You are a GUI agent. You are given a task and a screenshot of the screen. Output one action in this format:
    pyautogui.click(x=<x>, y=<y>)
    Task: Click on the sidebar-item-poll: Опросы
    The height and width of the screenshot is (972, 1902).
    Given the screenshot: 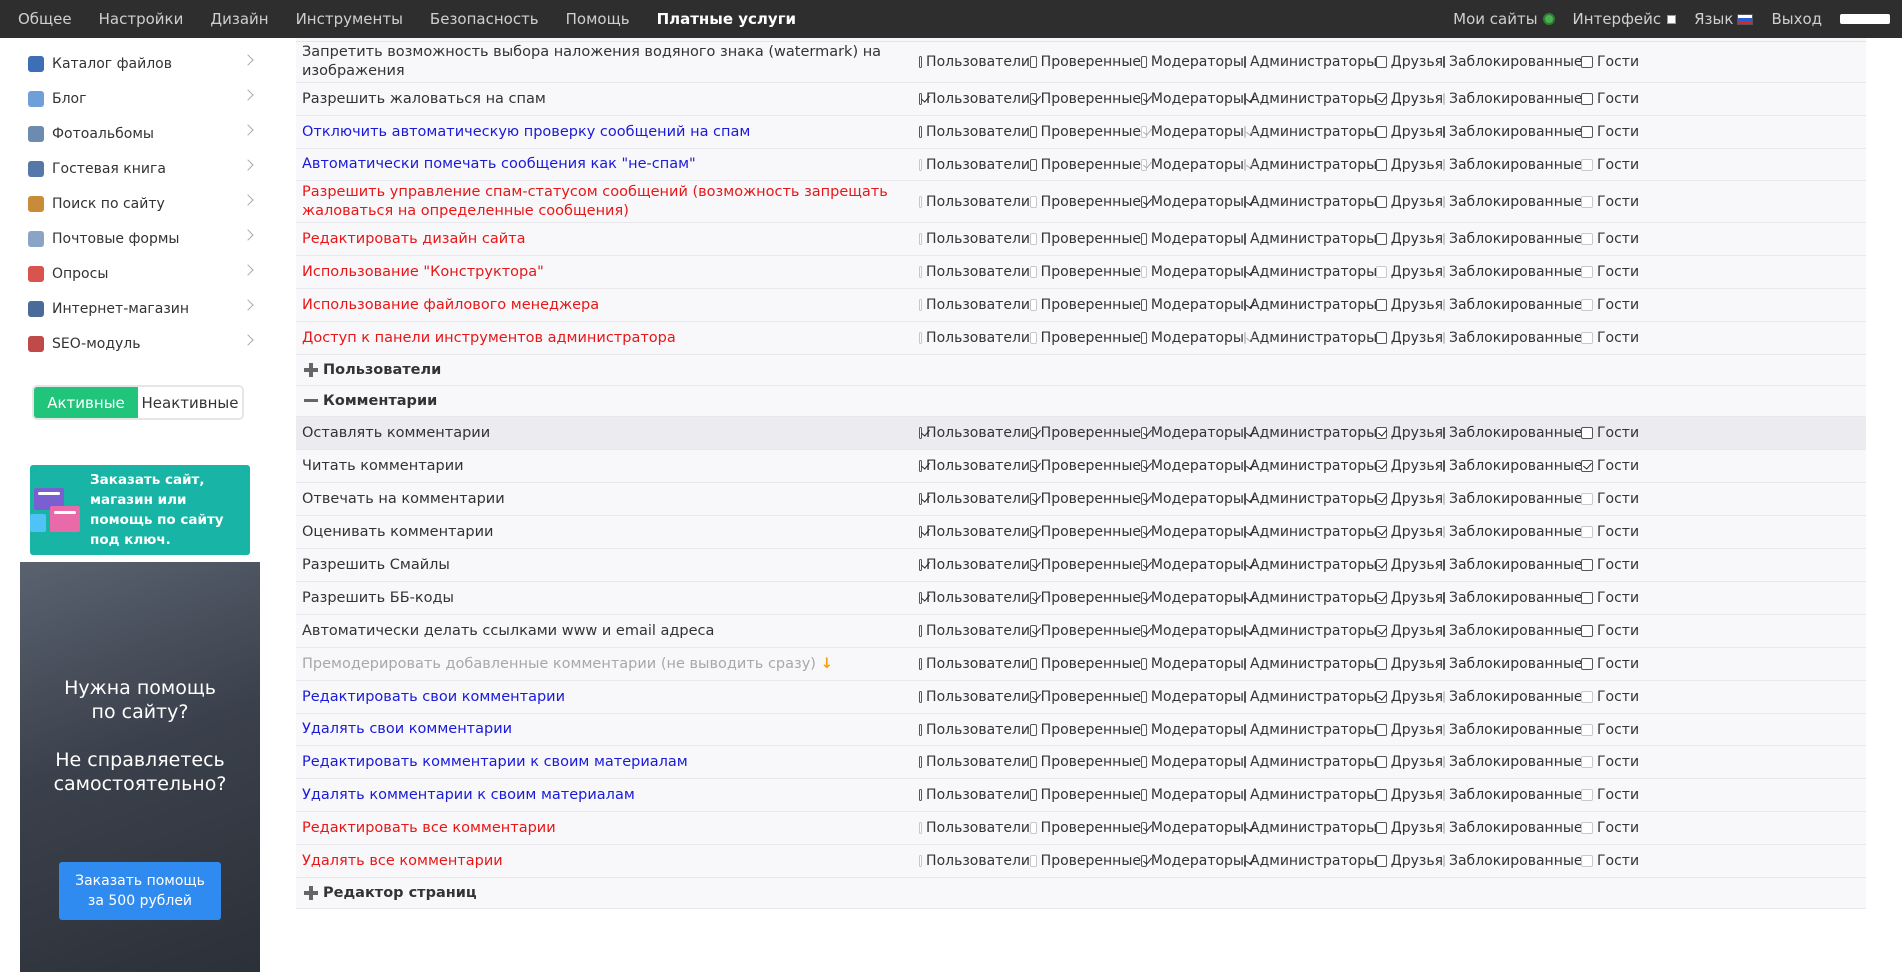 What is the action you would take?
    pyautogui.click(x=130, y=273)
    